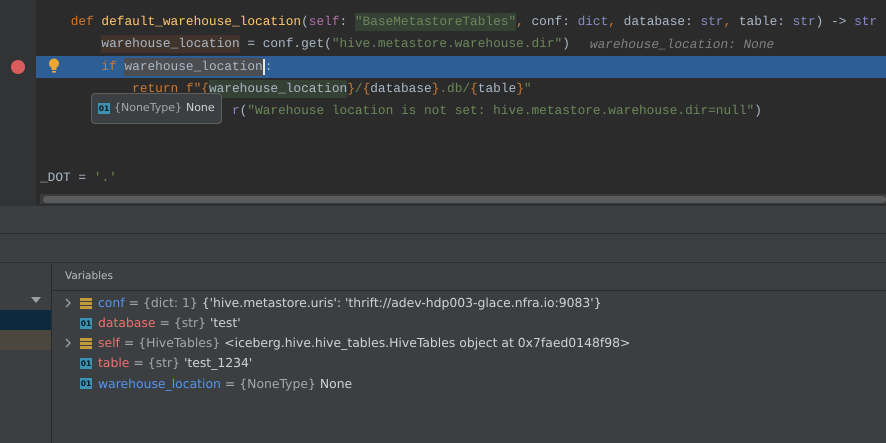 This screenshot has width=886, height=443. I want to click on variable-name: conf, so click(111, 303).